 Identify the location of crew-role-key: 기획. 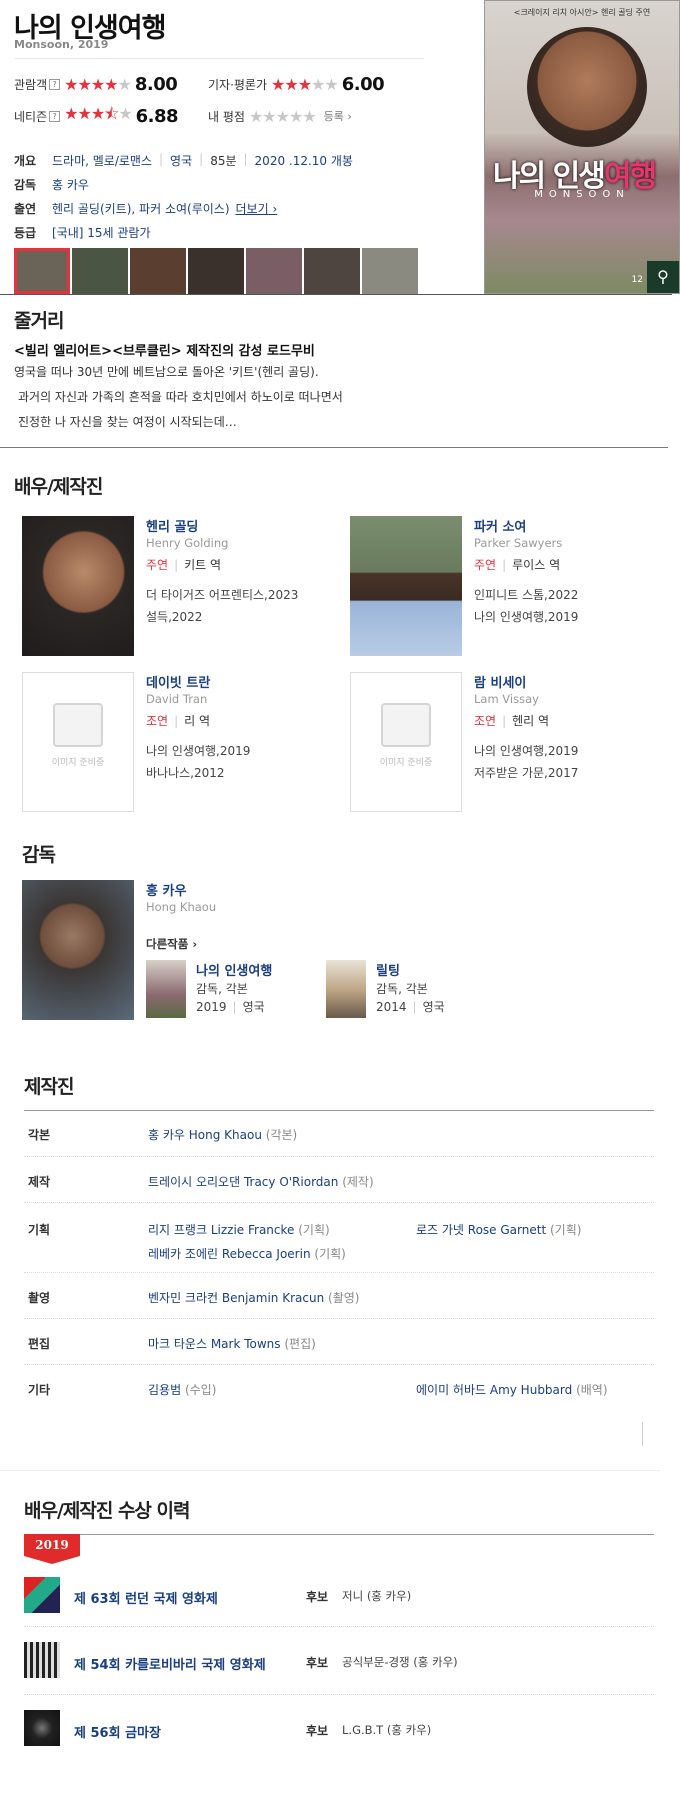
(39, 1230).